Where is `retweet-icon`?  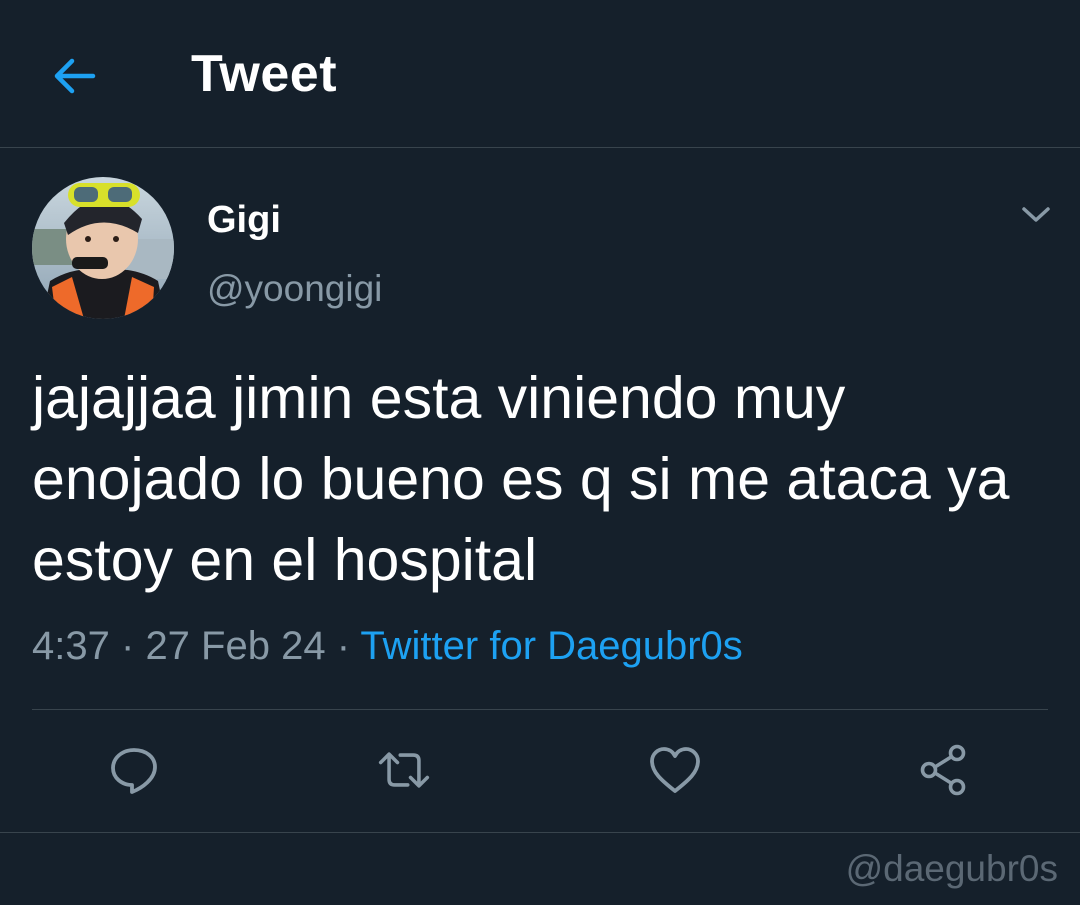
retweet-icon is located at coordinates (404, 770).